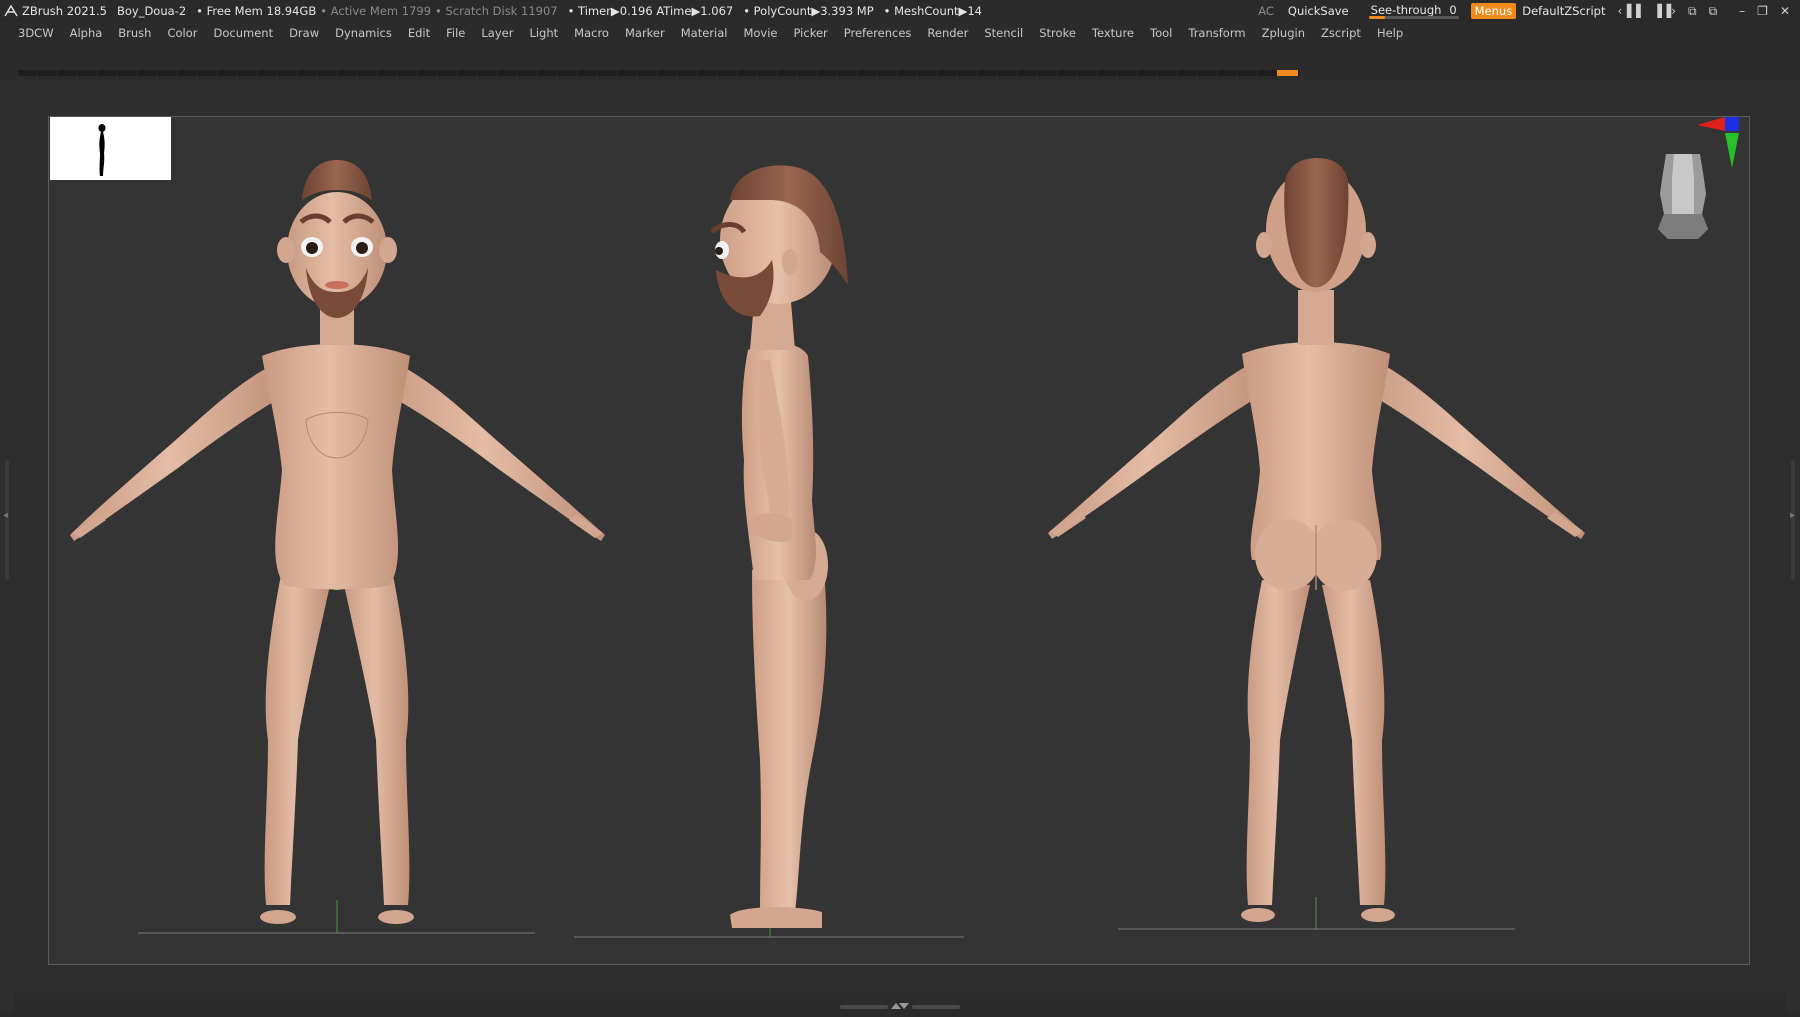  I want to click on character-side-view, so click(779, 546).